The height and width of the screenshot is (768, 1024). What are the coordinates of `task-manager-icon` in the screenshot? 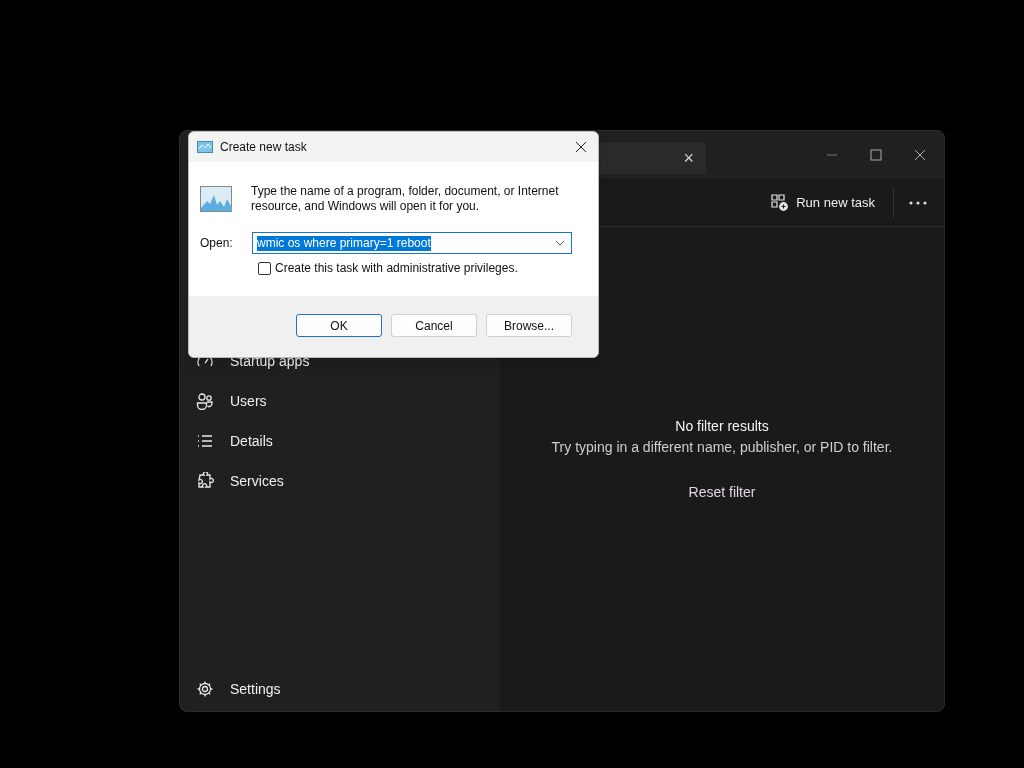 It's located at (216, 199).